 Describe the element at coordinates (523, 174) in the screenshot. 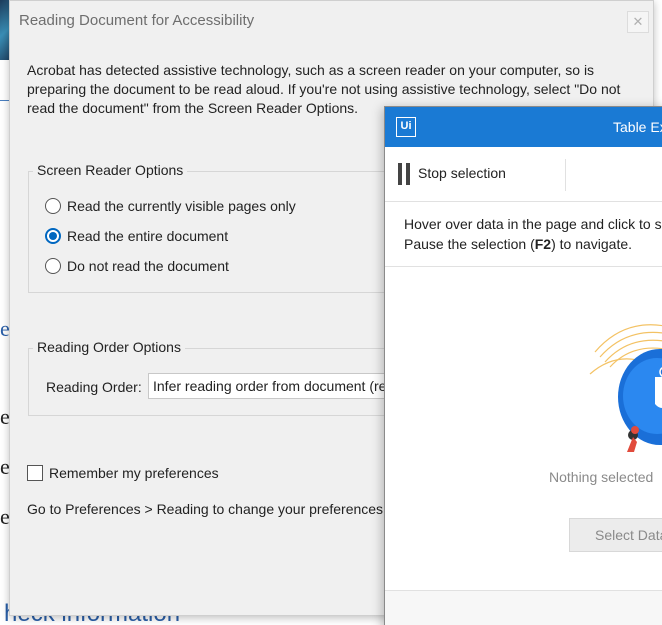

I see `toolbar: Stop selection` at that location.